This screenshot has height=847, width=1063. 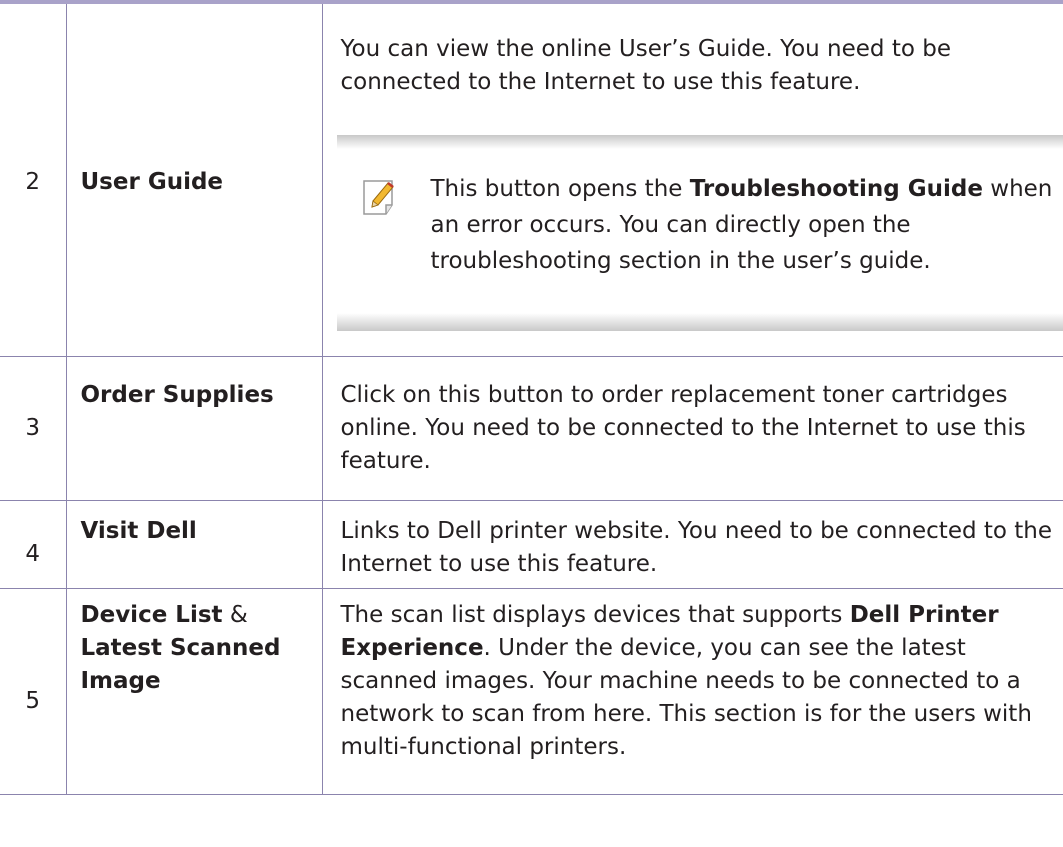 I want to click on feature-name-part: Device List, so click(x=151, y=614).